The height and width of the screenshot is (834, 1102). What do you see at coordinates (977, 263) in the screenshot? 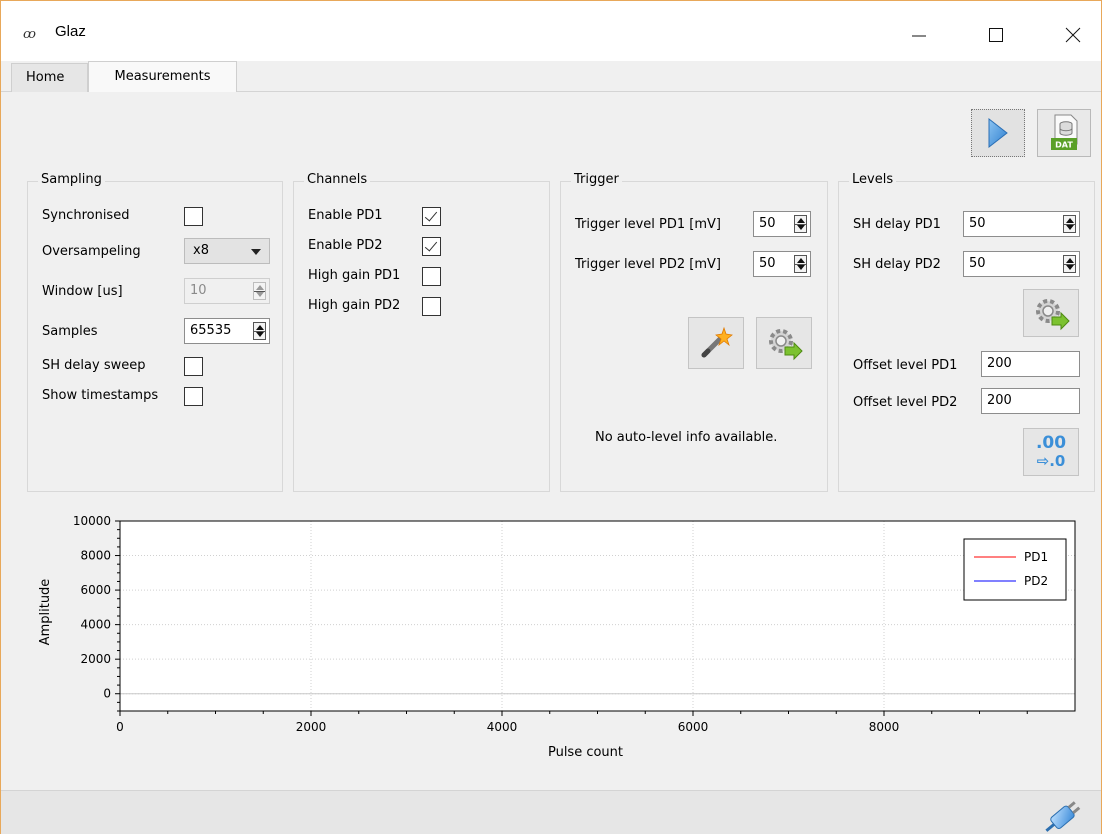
I see `sh-delay-pd2-value: 50` at bounding box center [977, 263].